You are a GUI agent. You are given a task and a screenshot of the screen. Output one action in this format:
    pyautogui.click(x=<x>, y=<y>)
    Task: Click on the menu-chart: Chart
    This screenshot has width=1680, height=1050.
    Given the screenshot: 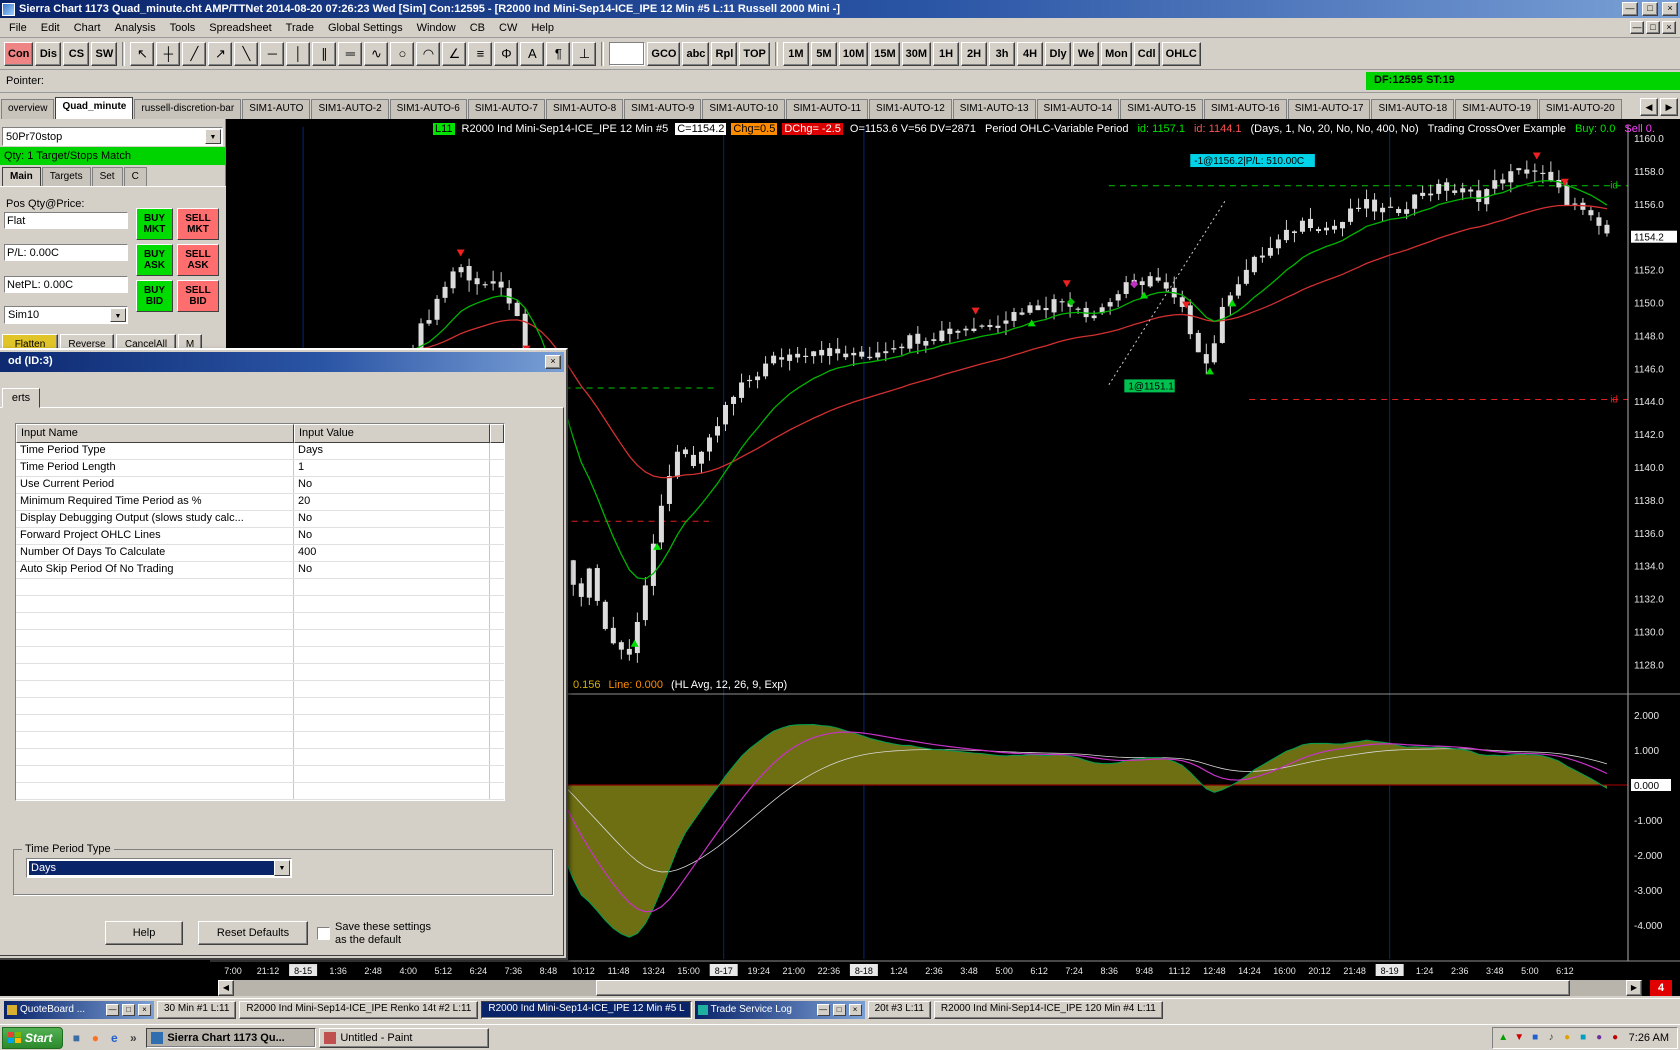 What is the action you would take?
    pyautogui.click(x=87, y=28)
    